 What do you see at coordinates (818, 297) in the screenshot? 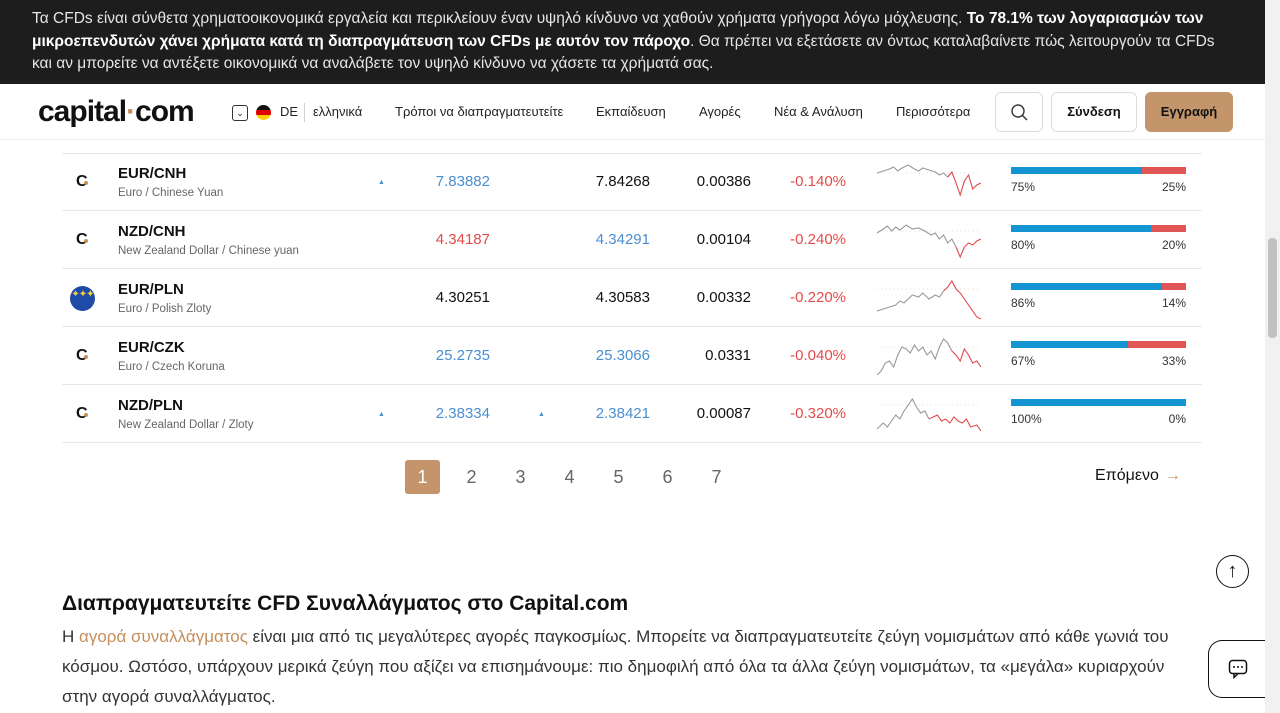
I see `change-percent: -0.220%` at bounding box center [818, 297].